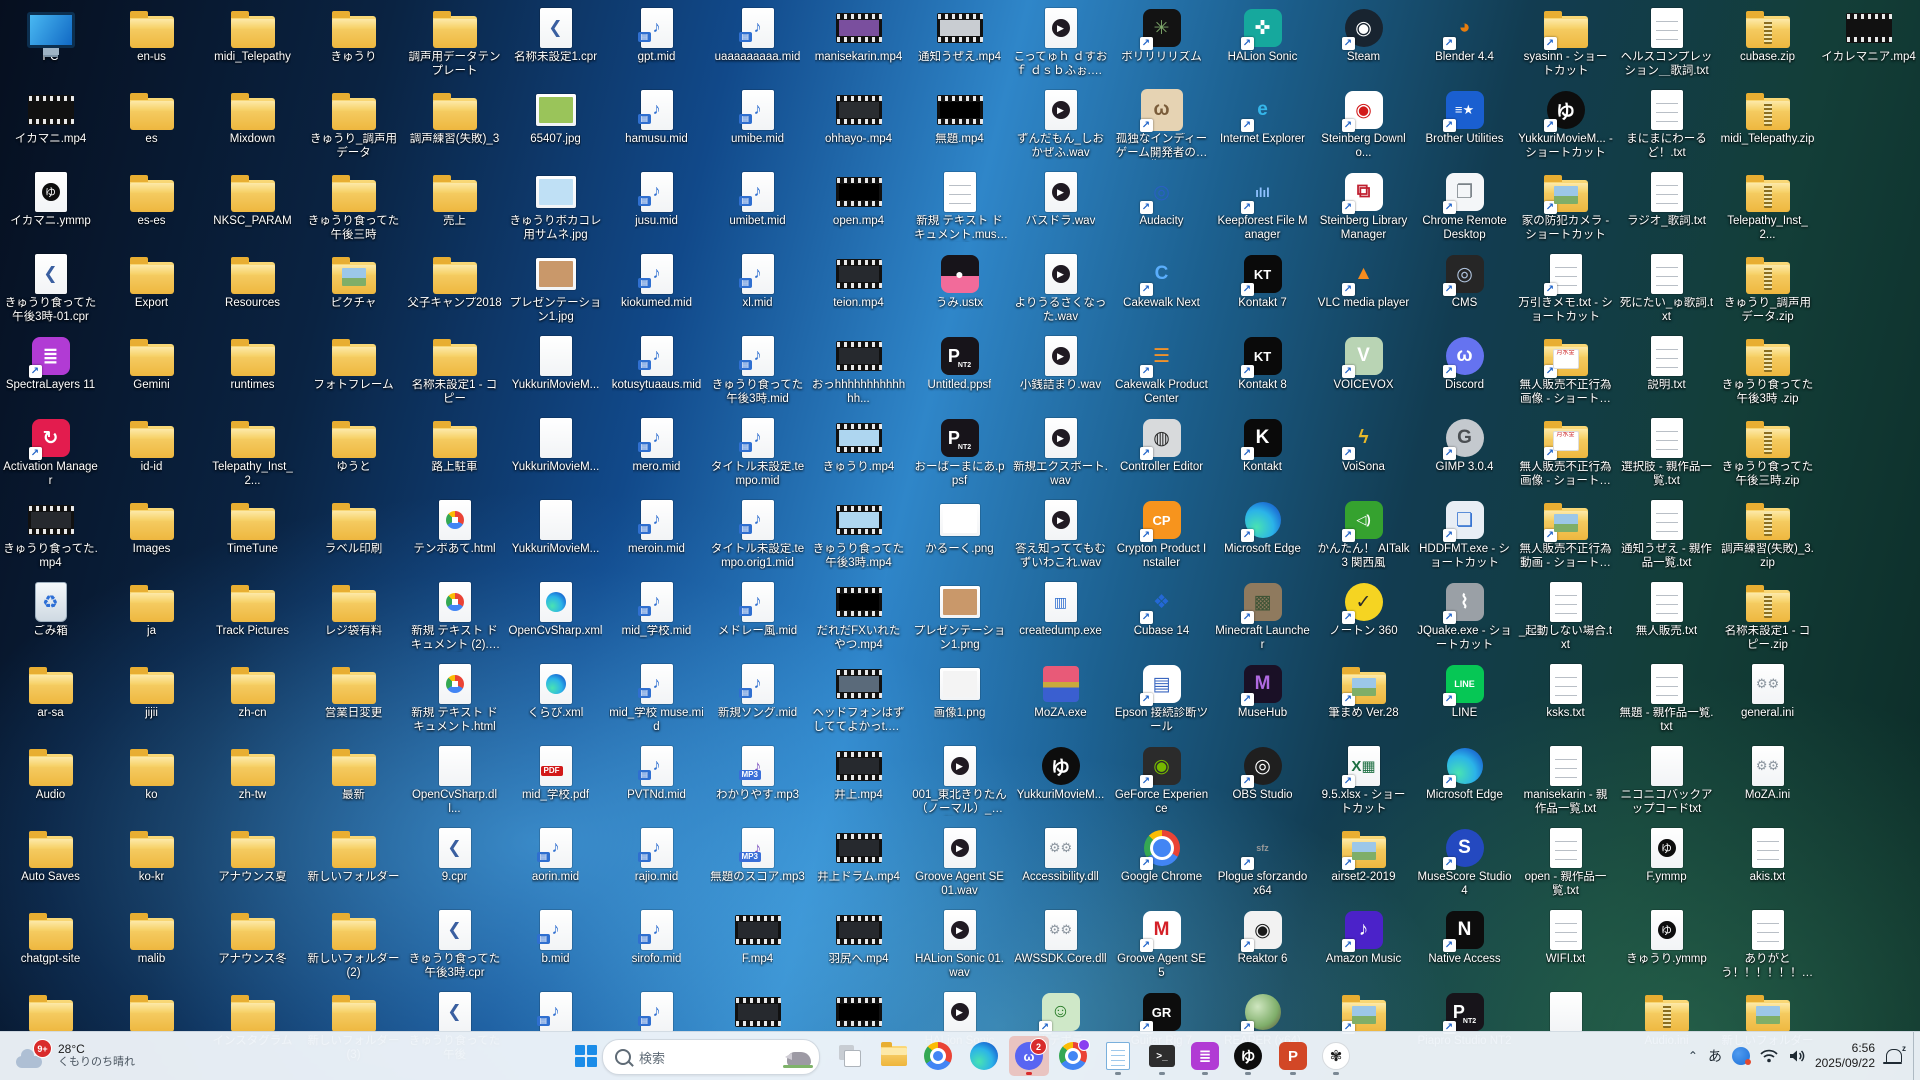  Describe the element at coordinates (1161, 456) in the screenshot. I see `desktop-icon: ◍ ↗ Controller Editor` at that location.